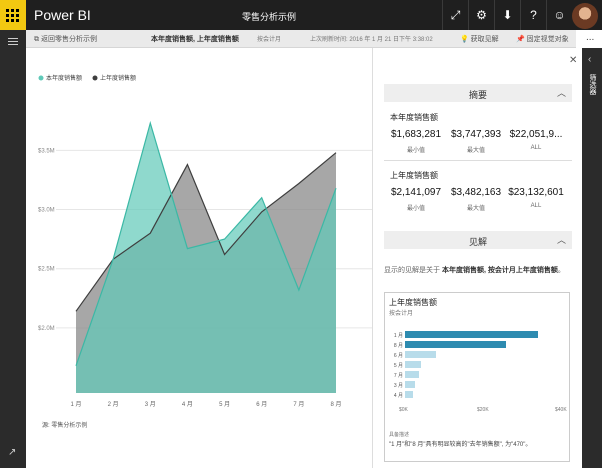 This screenshot has width=602, height=473. I want to click on legend-label: 本年度销售额, so click(64, 78).